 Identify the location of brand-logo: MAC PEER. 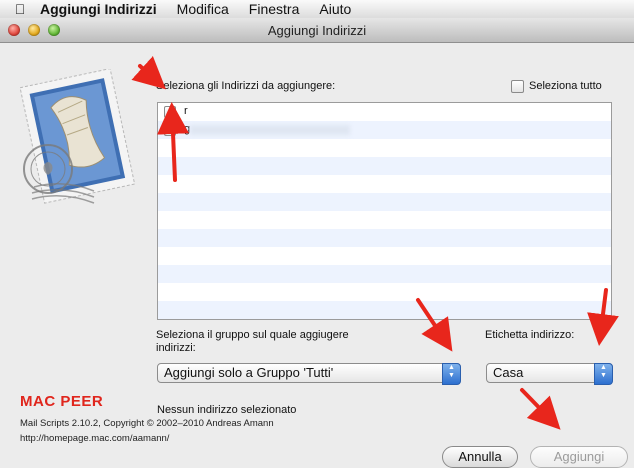
(62, 401).